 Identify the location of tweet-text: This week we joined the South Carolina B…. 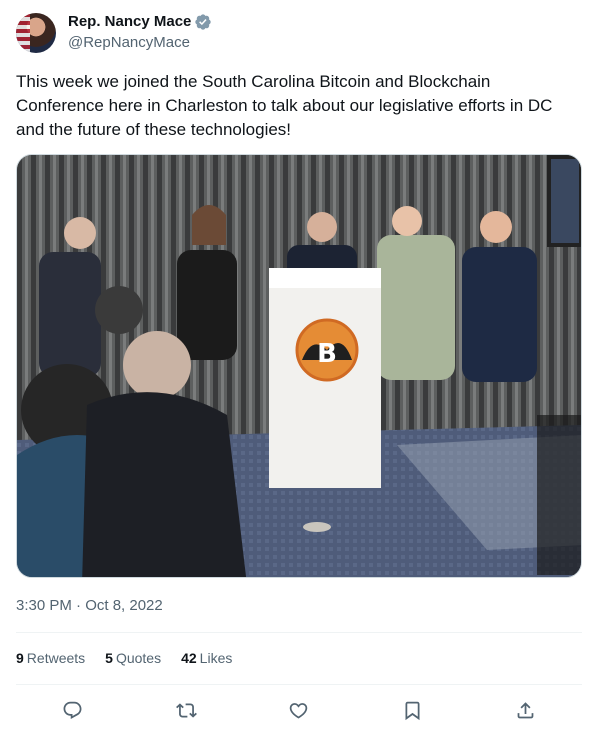
(284, 105).